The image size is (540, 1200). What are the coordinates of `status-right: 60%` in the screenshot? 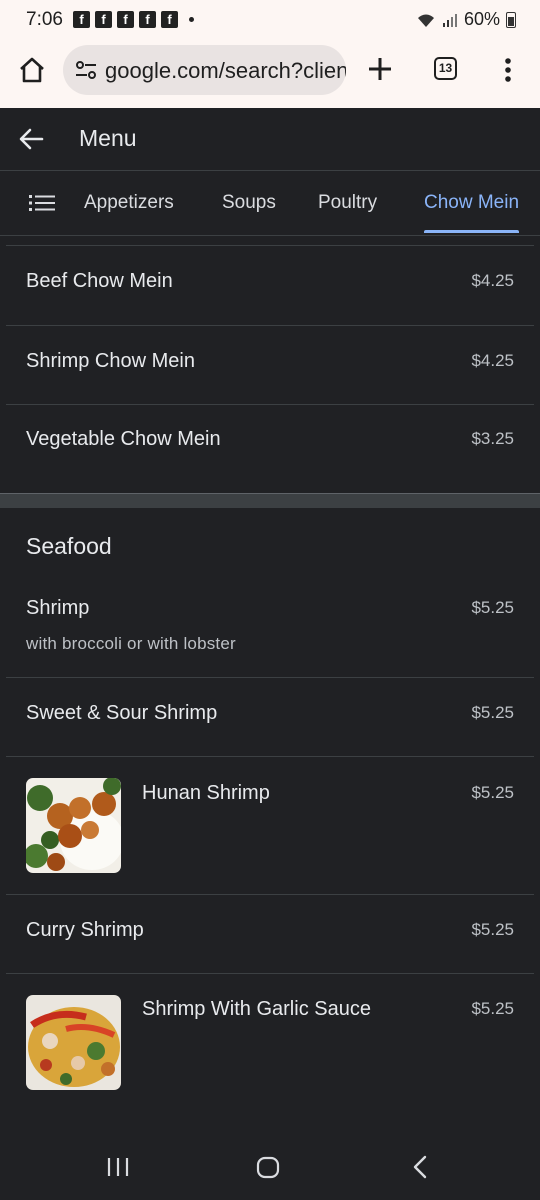 It's located at (466, 19).